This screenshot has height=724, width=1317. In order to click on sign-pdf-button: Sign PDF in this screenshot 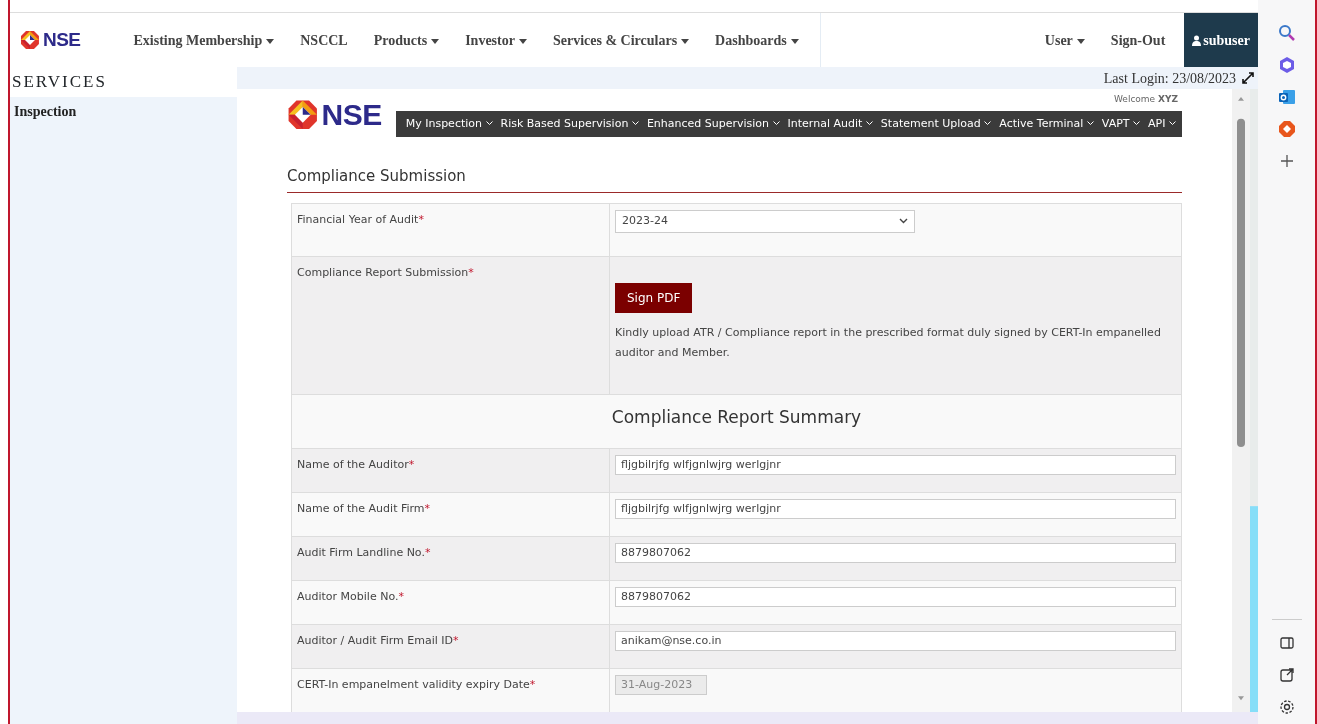, I will do `click(654, 297)`.